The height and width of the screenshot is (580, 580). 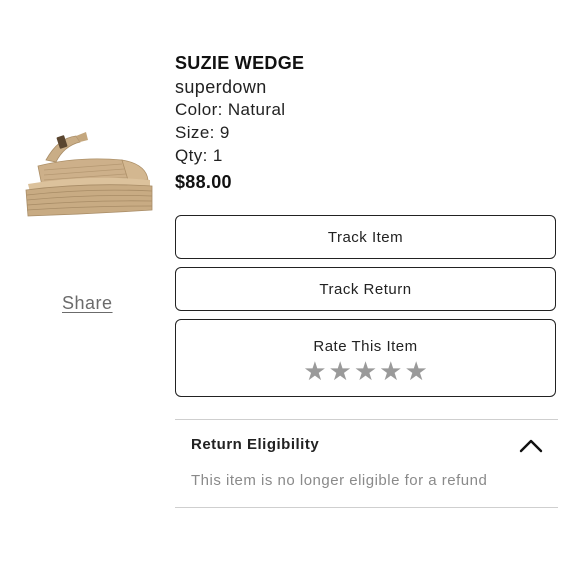 I want to click on rate-item-label: Rate This Item, so click(x=365, y=346).